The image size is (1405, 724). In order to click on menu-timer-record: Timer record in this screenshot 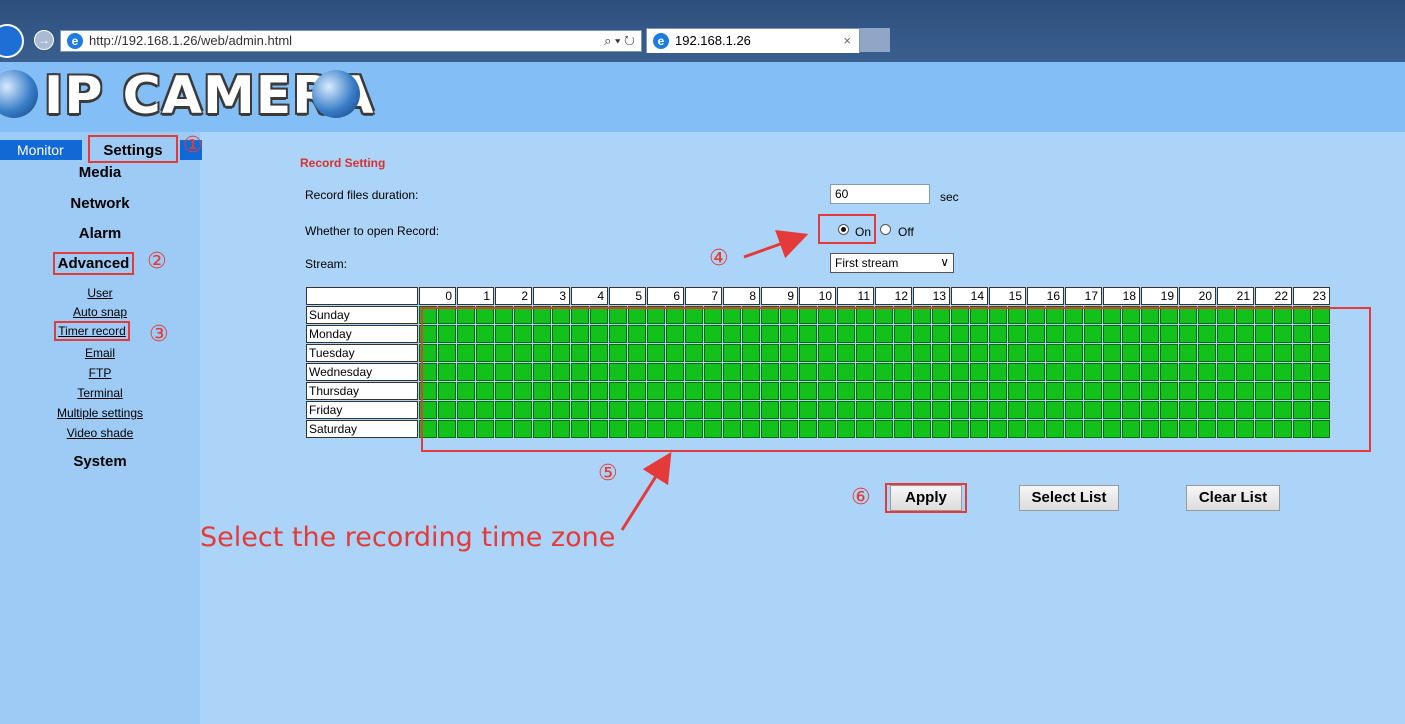, I will do `click(92, 331)`.